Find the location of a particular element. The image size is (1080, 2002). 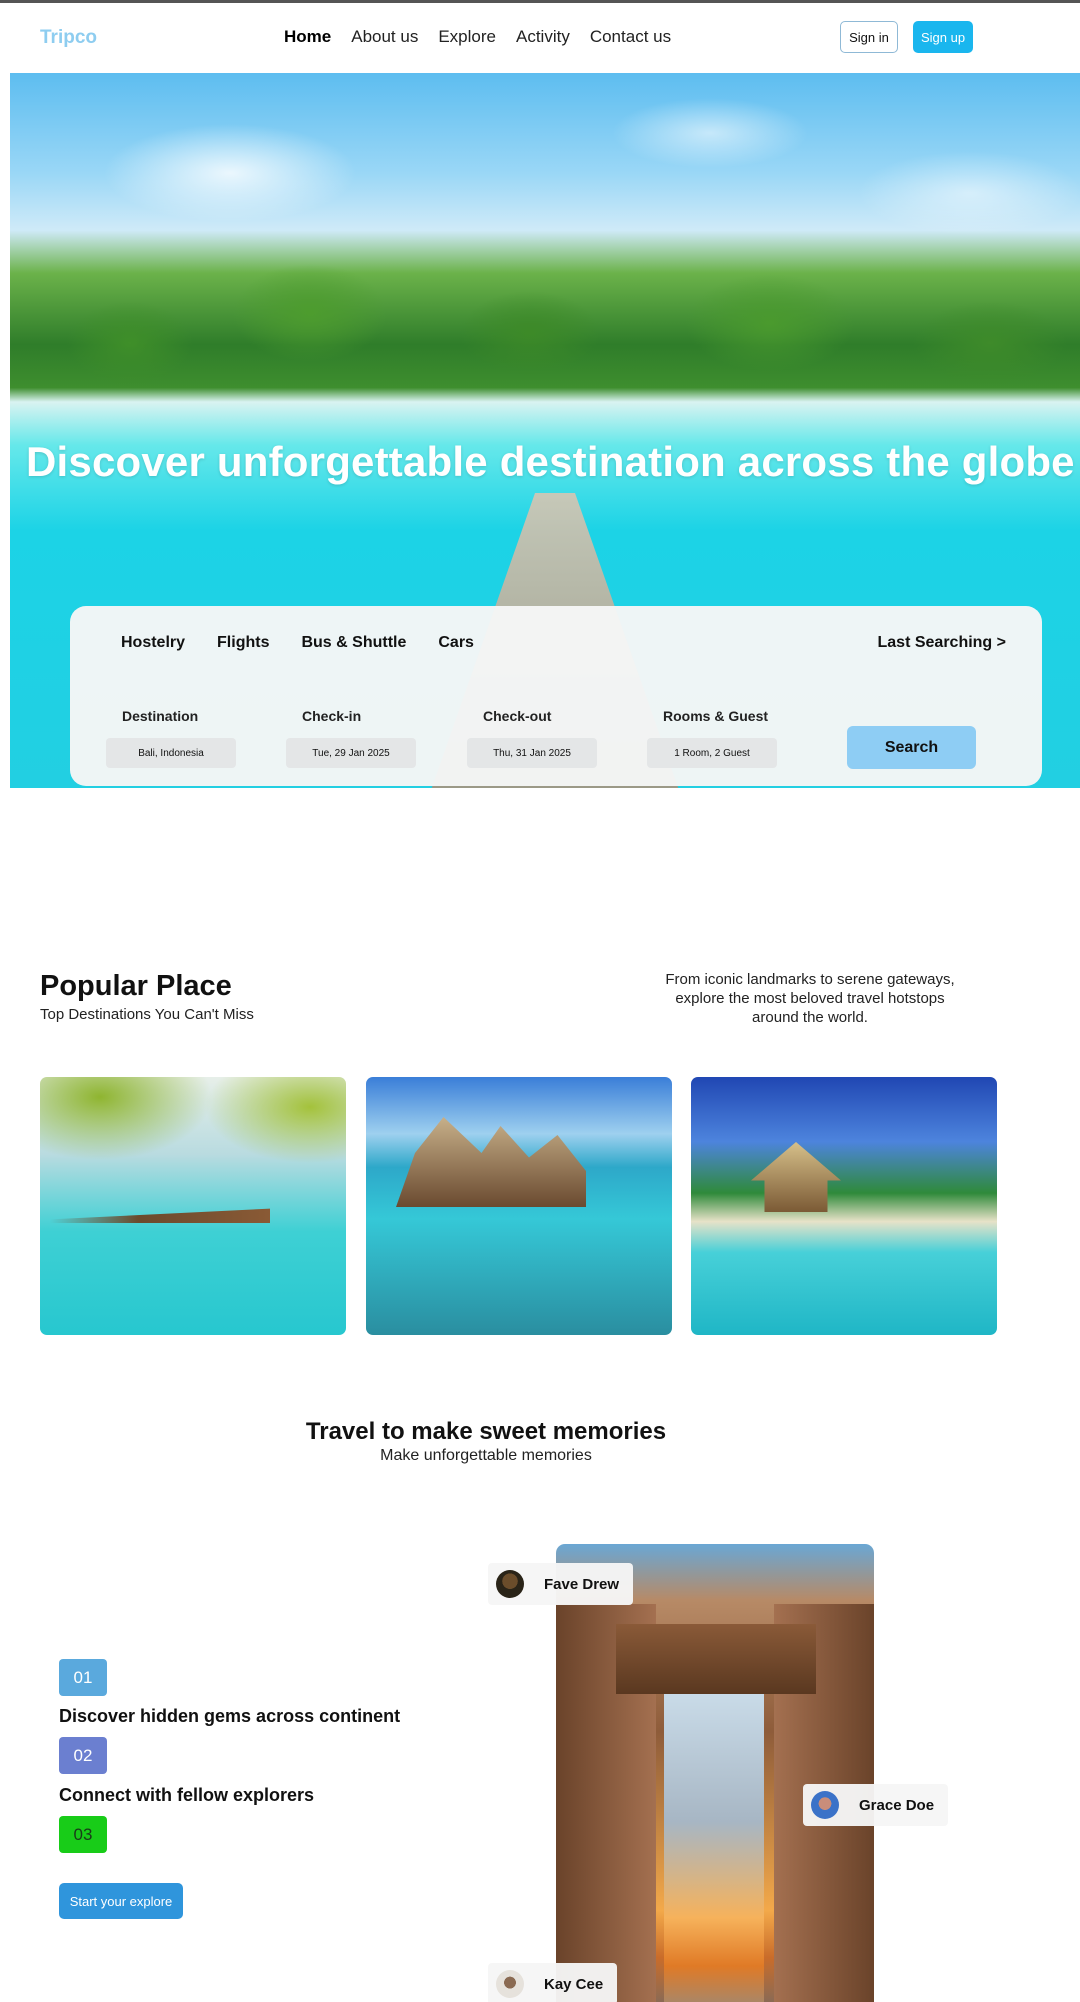

logo: Tripco is located at coordinates (68, 38).